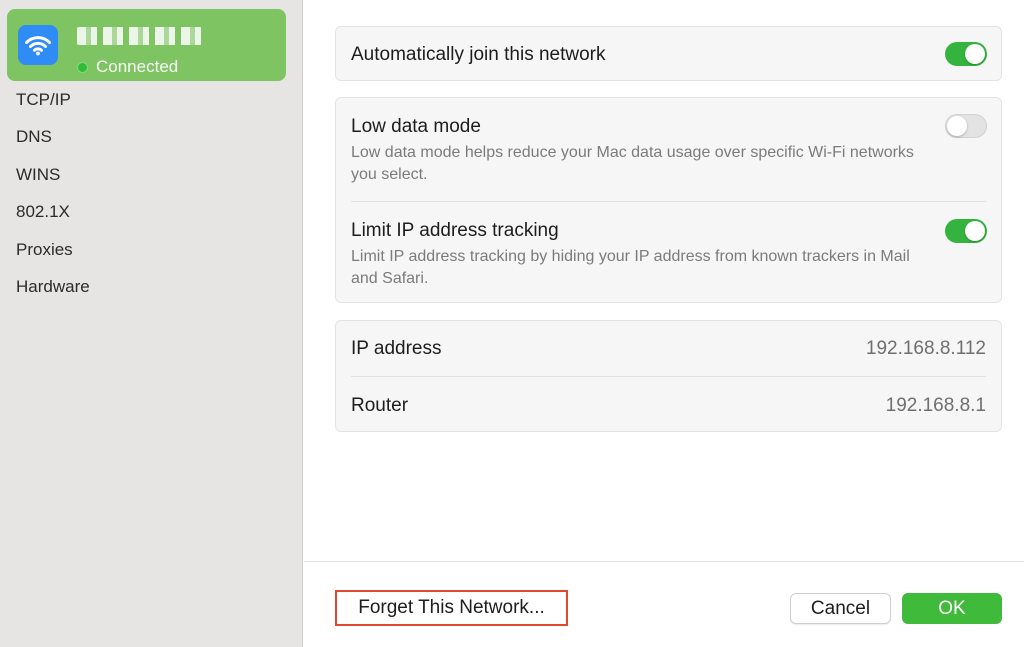 The image size is (1024, 647). What do you see at coordinates (840, 608) in the screenshot?
I see `cancel-button: Cancel` at bounding box center [840, 608].